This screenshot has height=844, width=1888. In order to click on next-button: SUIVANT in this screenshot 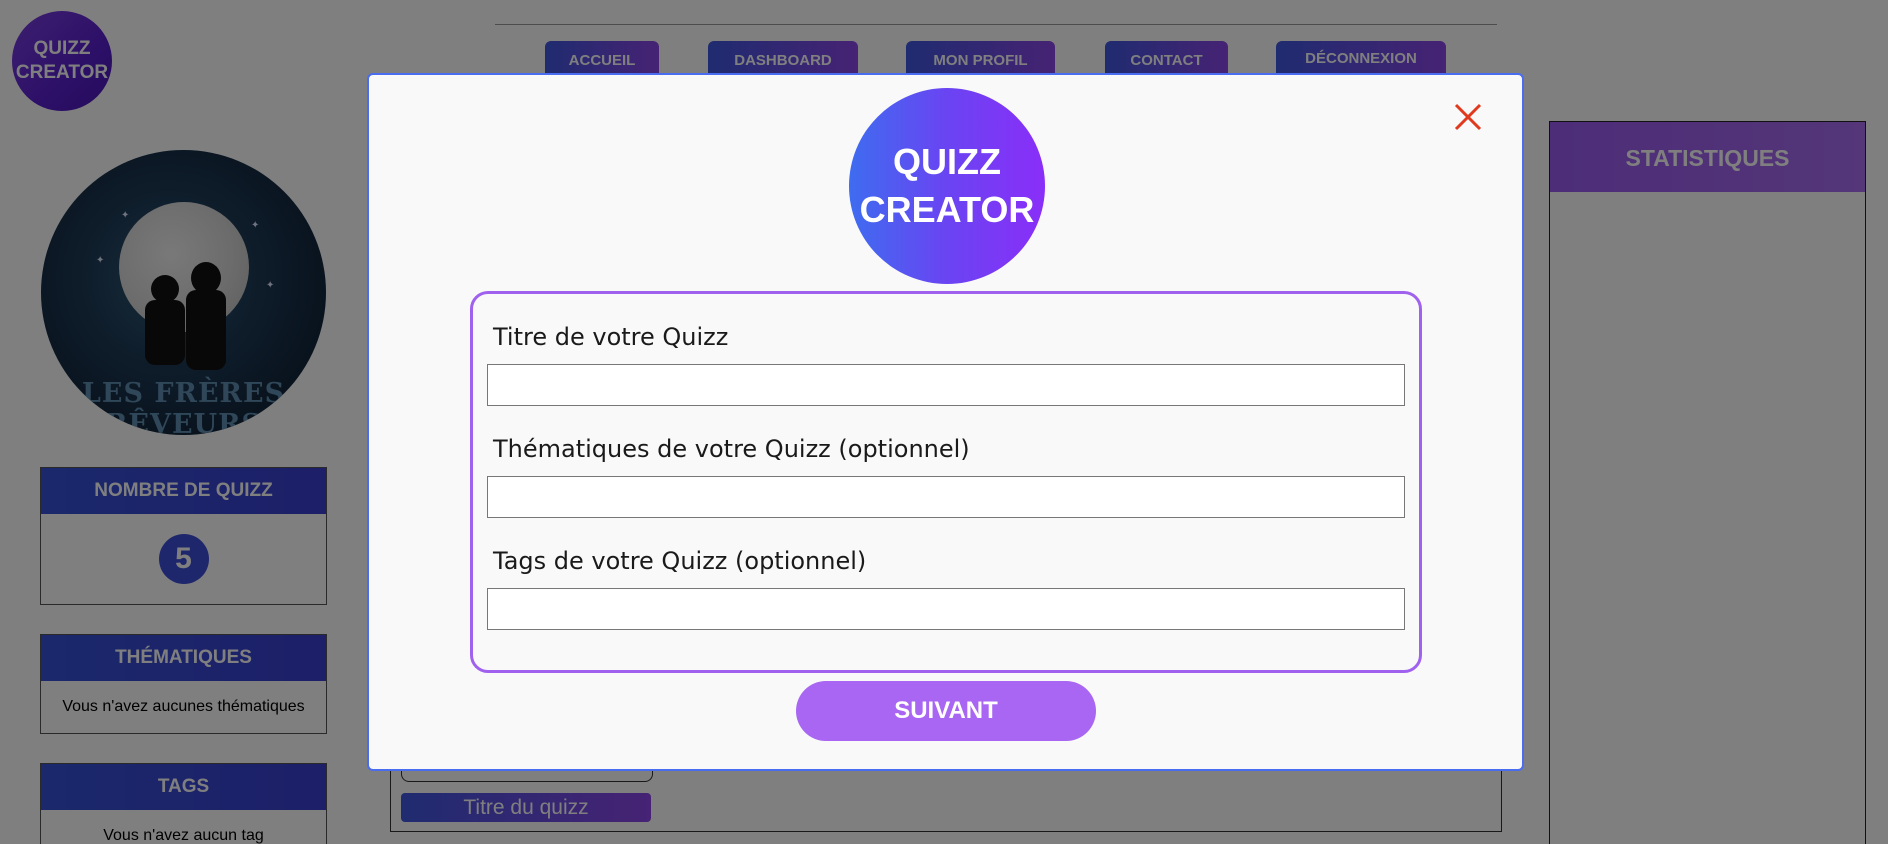, I will do `click(946, 711)`.